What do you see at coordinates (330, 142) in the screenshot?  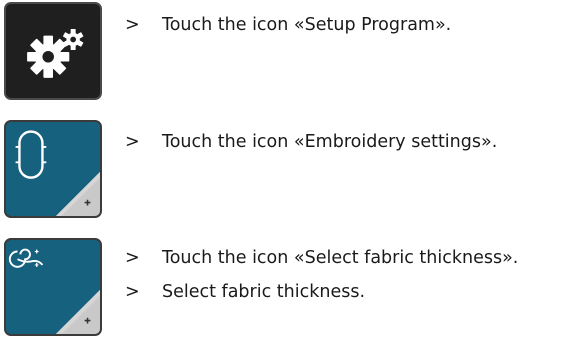 I see `step-text: Touch the icon «Embroidery settings».` at bounding box center [330, 142].